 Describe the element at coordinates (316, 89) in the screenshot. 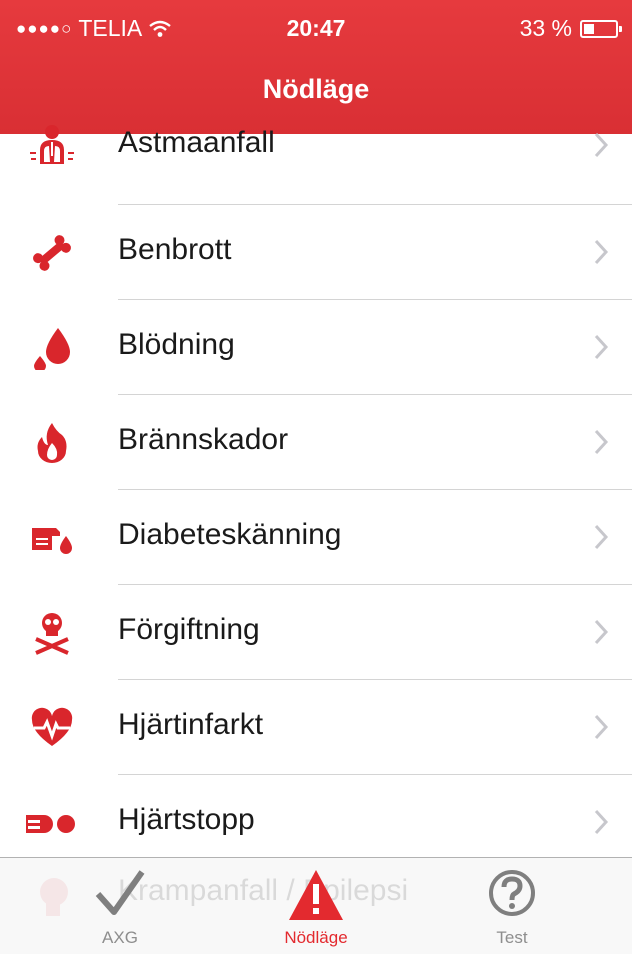

I see `page-title: Nödläge` at that location.